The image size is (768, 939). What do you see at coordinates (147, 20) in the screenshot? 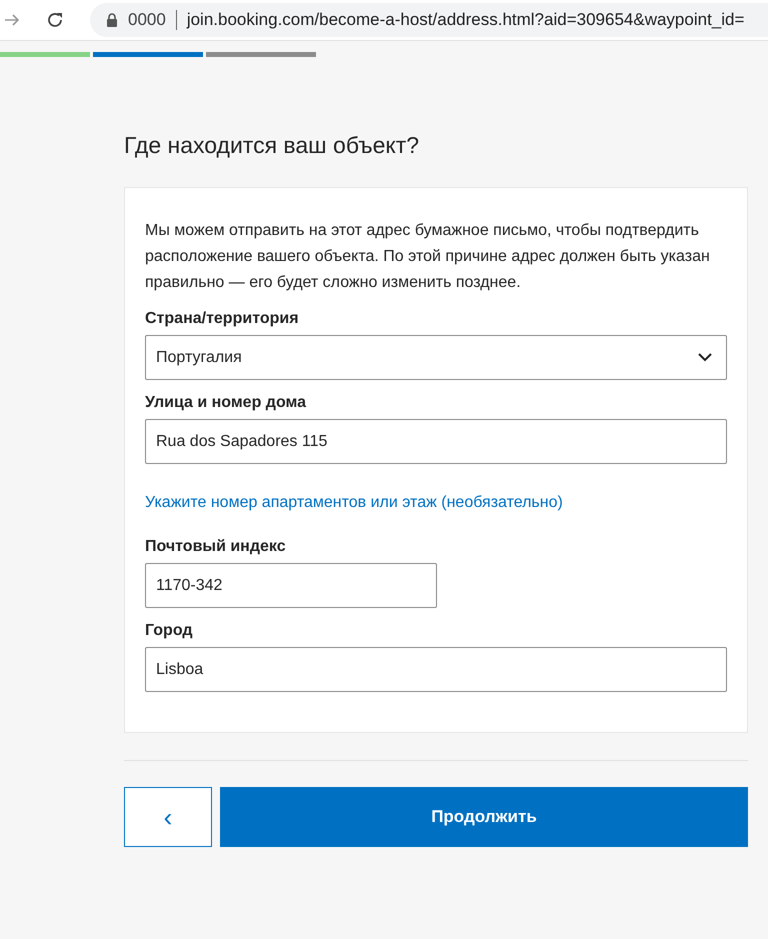
I see `security-text: 0000` at bounding box center [147, 20].